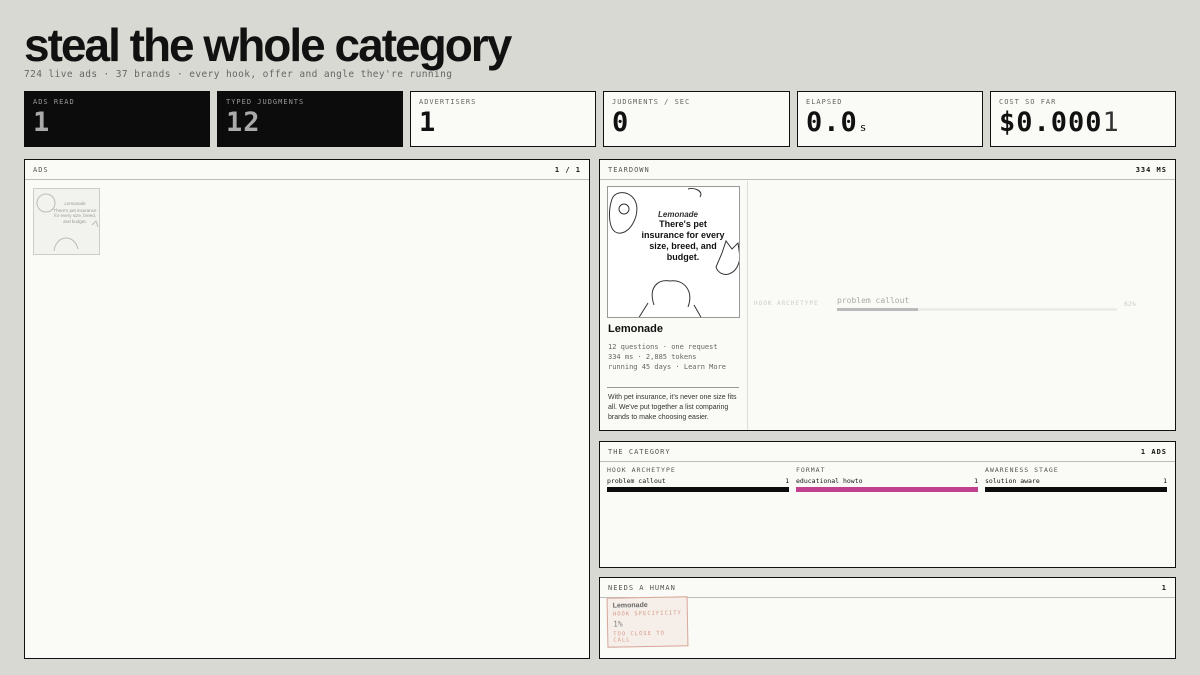  Describe the element at coordinates (824, 102) in the screenshot. I see `stat-label: ELAPSED` at that location.